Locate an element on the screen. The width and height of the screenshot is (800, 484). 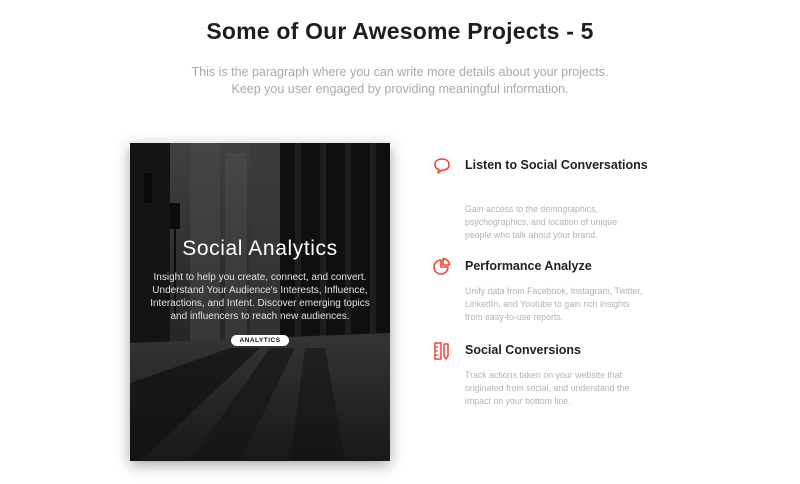
pie-chart-icon is located at coordinates (442, 267).